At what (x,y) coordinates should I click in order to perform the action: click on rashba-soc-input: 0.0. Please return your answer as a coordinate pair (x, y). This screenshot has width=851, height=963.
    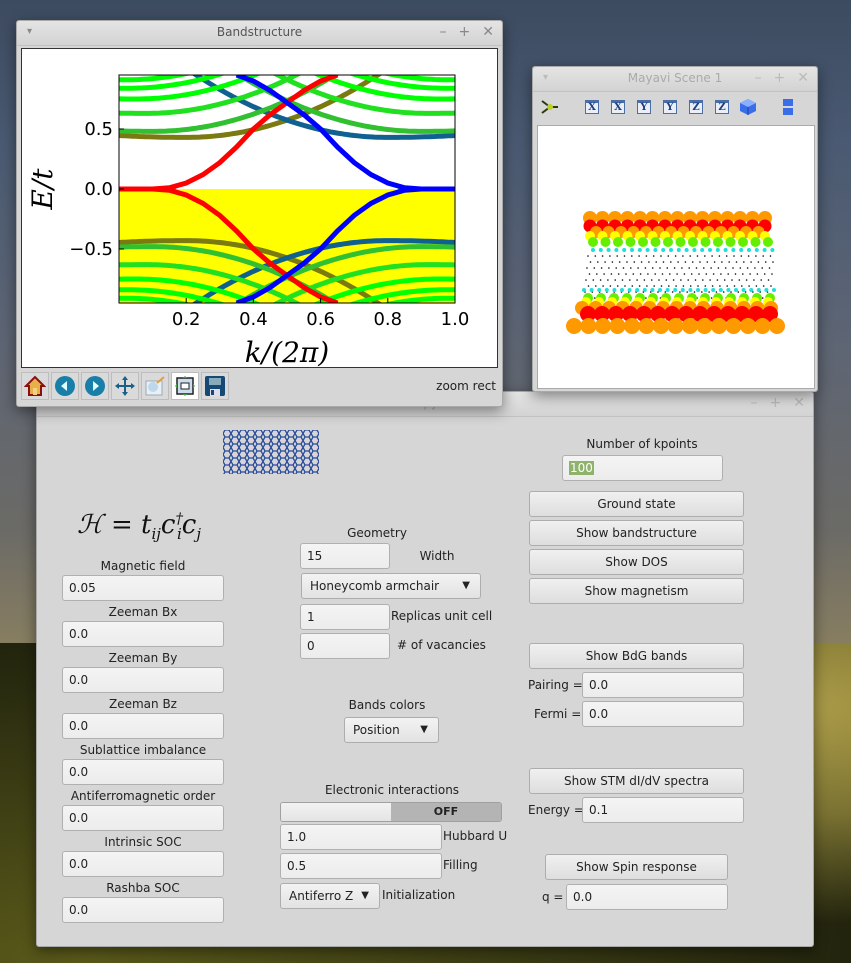
    Looking at the image, I should click on (143, 910).